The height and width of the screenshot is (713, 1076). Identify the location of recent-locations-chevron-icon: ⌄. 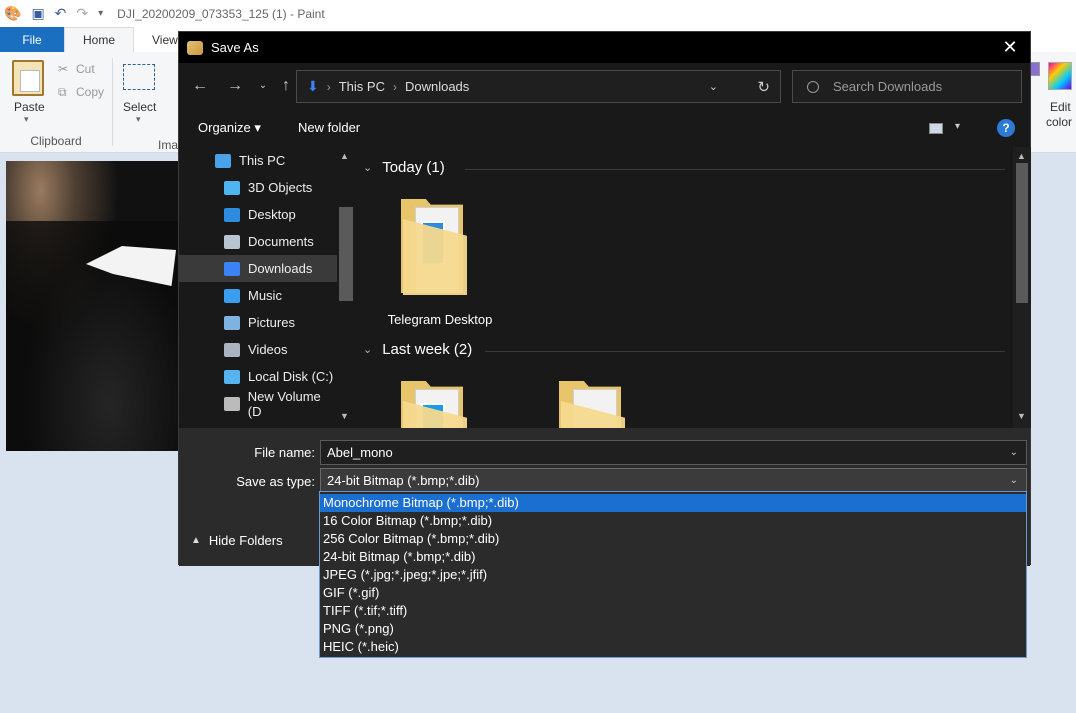
(263, 86).